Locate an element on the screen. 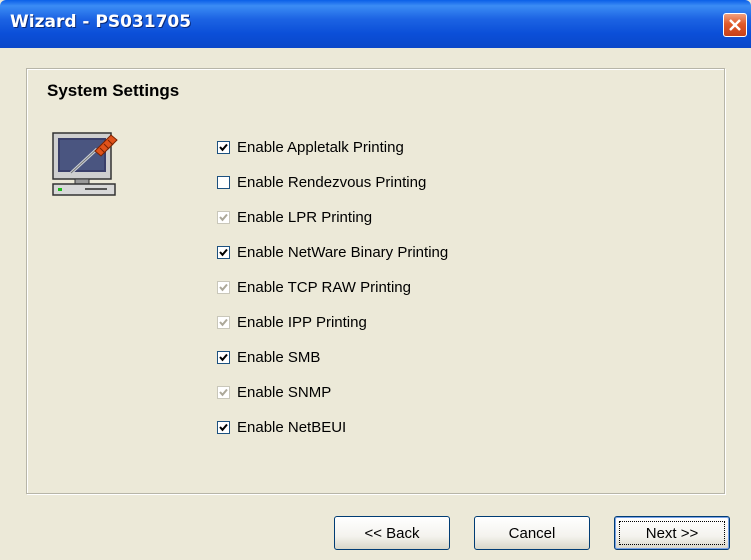 The height and width of the screenshot is (560, 751). cancel-button-label: Cancel is located at coordinates (532, 533).